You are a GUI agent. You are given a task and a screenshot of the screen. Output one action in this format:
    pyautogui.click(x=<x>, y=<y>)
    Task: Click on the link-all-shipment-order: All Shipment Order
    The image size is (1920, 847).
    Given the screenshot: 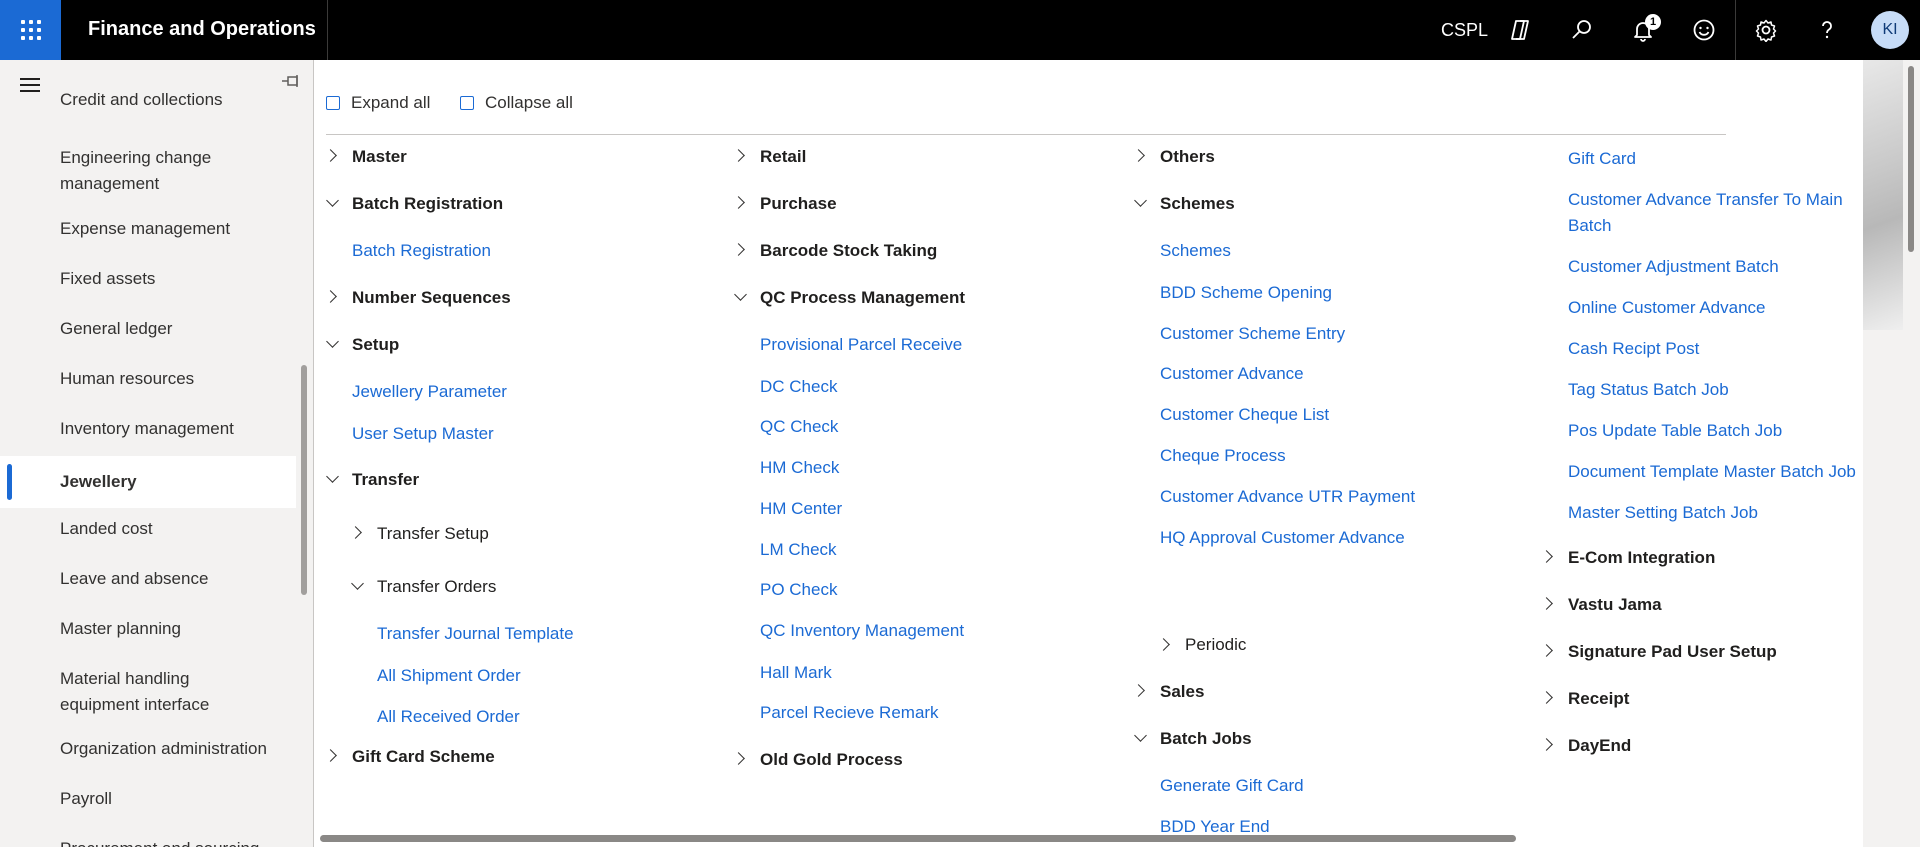 What is the action you would take?
    pyautogui.click(x=449, y=676)
    